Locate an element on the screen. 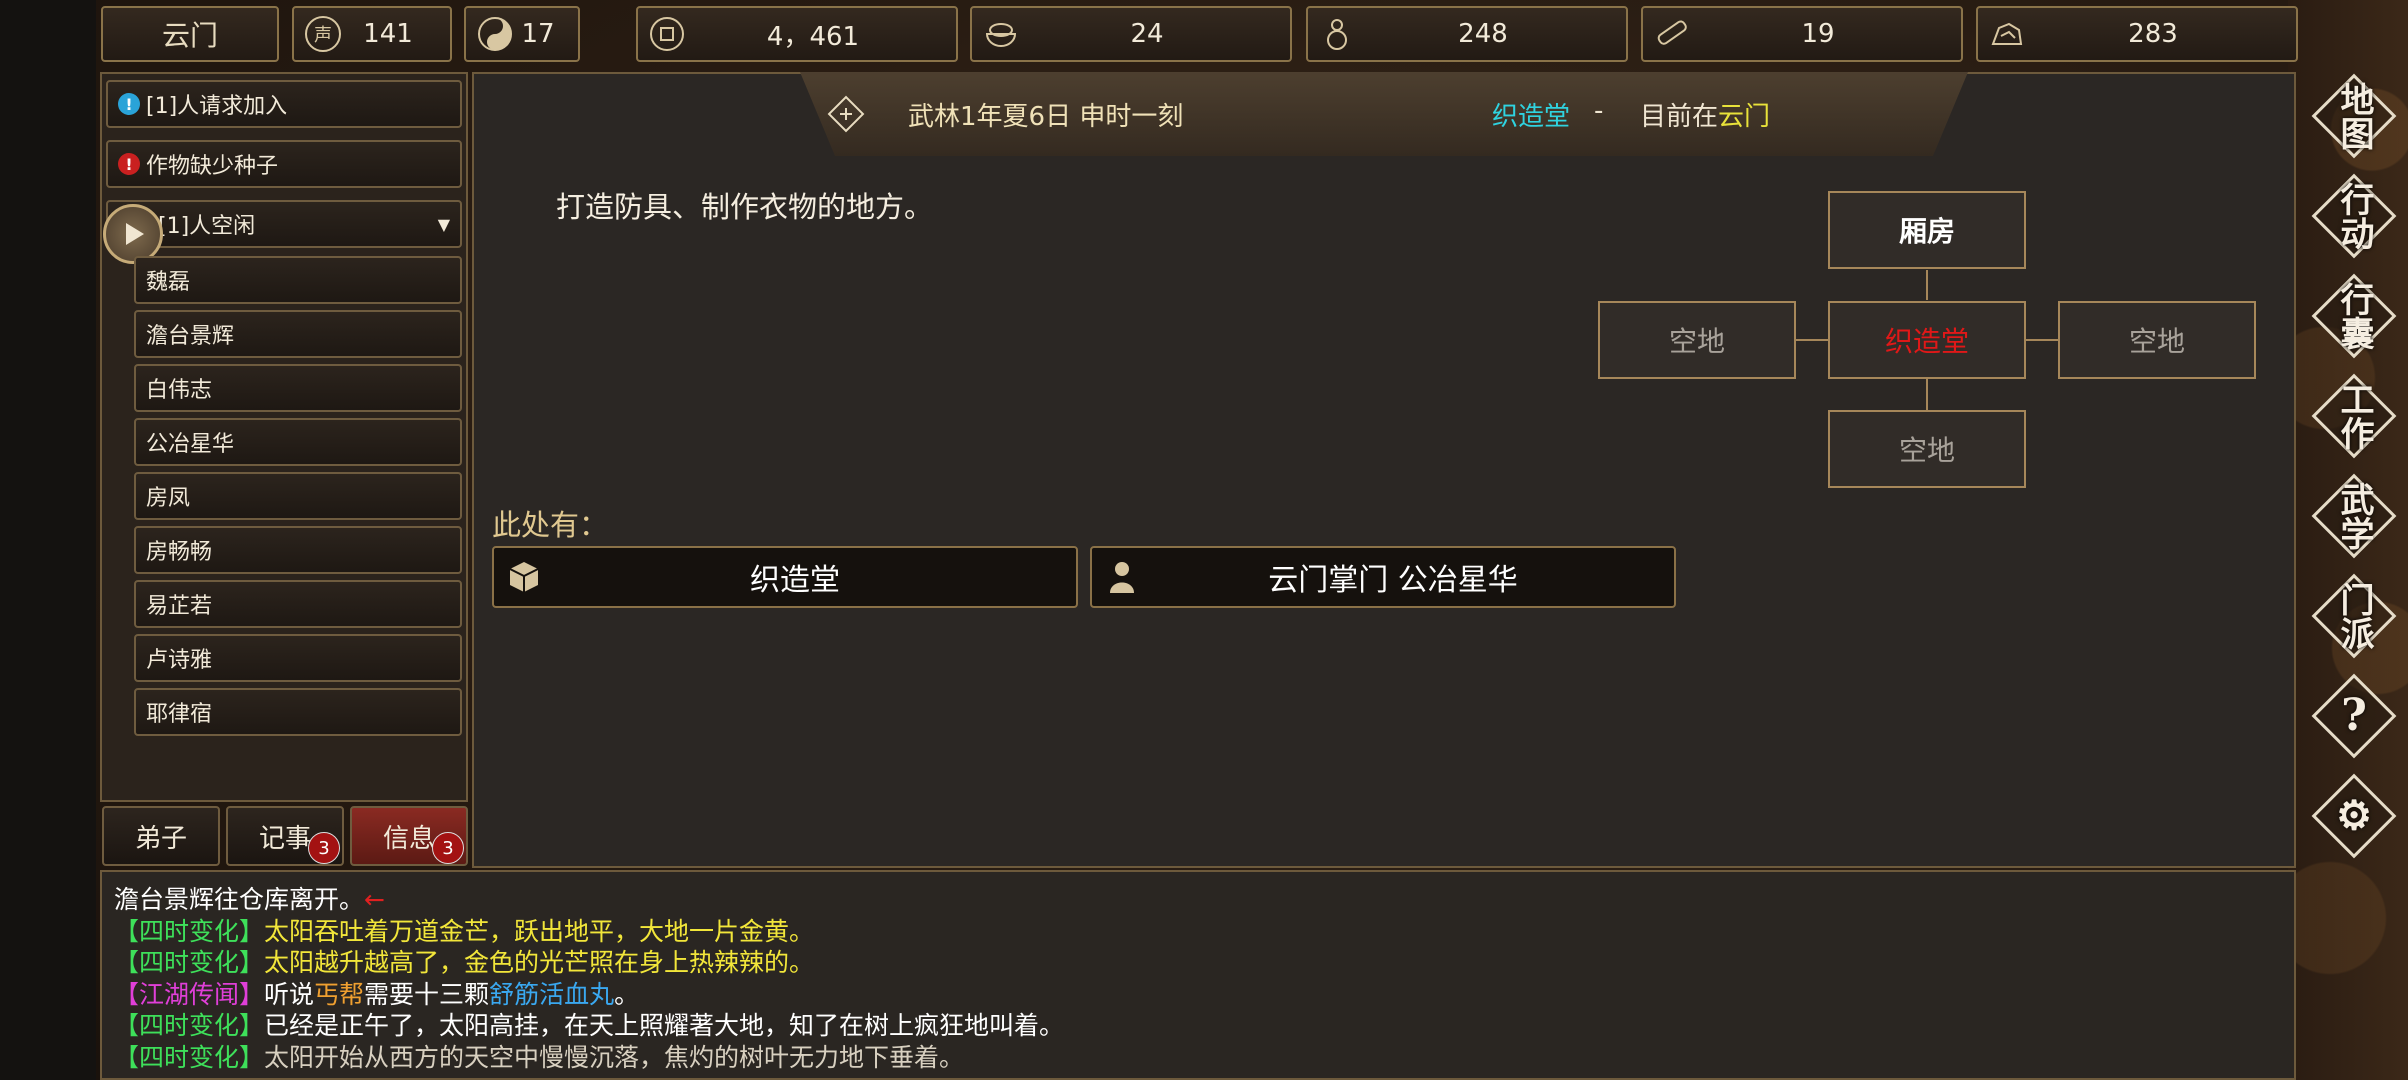  log-segment: 已经是正午了，太阳高挂，在天上照耀著大地，知了在树上疯狂地叫着。 is located at coordinates (664, 1025).